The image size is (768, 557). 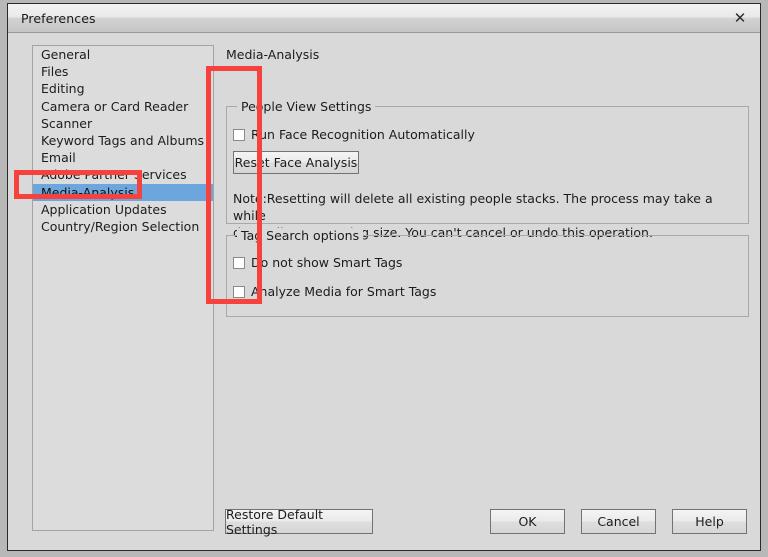 What do you see at coordinates (123, 174) in the screenshot?
I see `sidebar-item-adobe-partner-services: Adobe Partner Services` at bounding box center [123, 174].